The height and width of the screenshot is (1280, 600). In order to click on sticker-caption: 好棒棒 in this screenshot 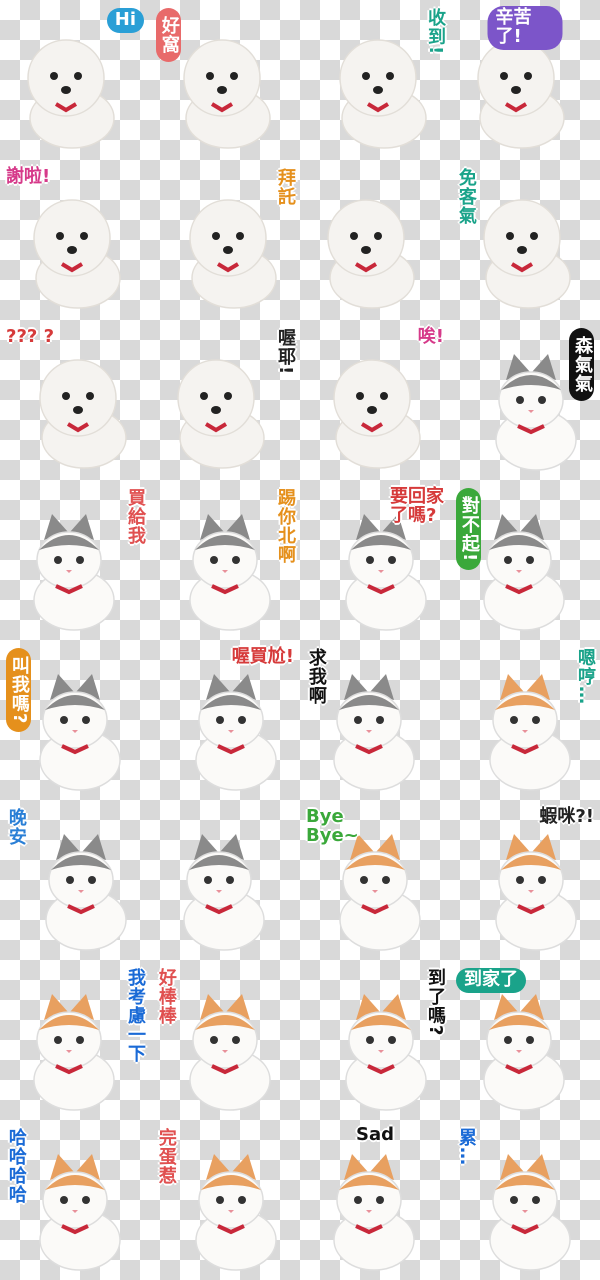, I will do `click(166, 996)`.